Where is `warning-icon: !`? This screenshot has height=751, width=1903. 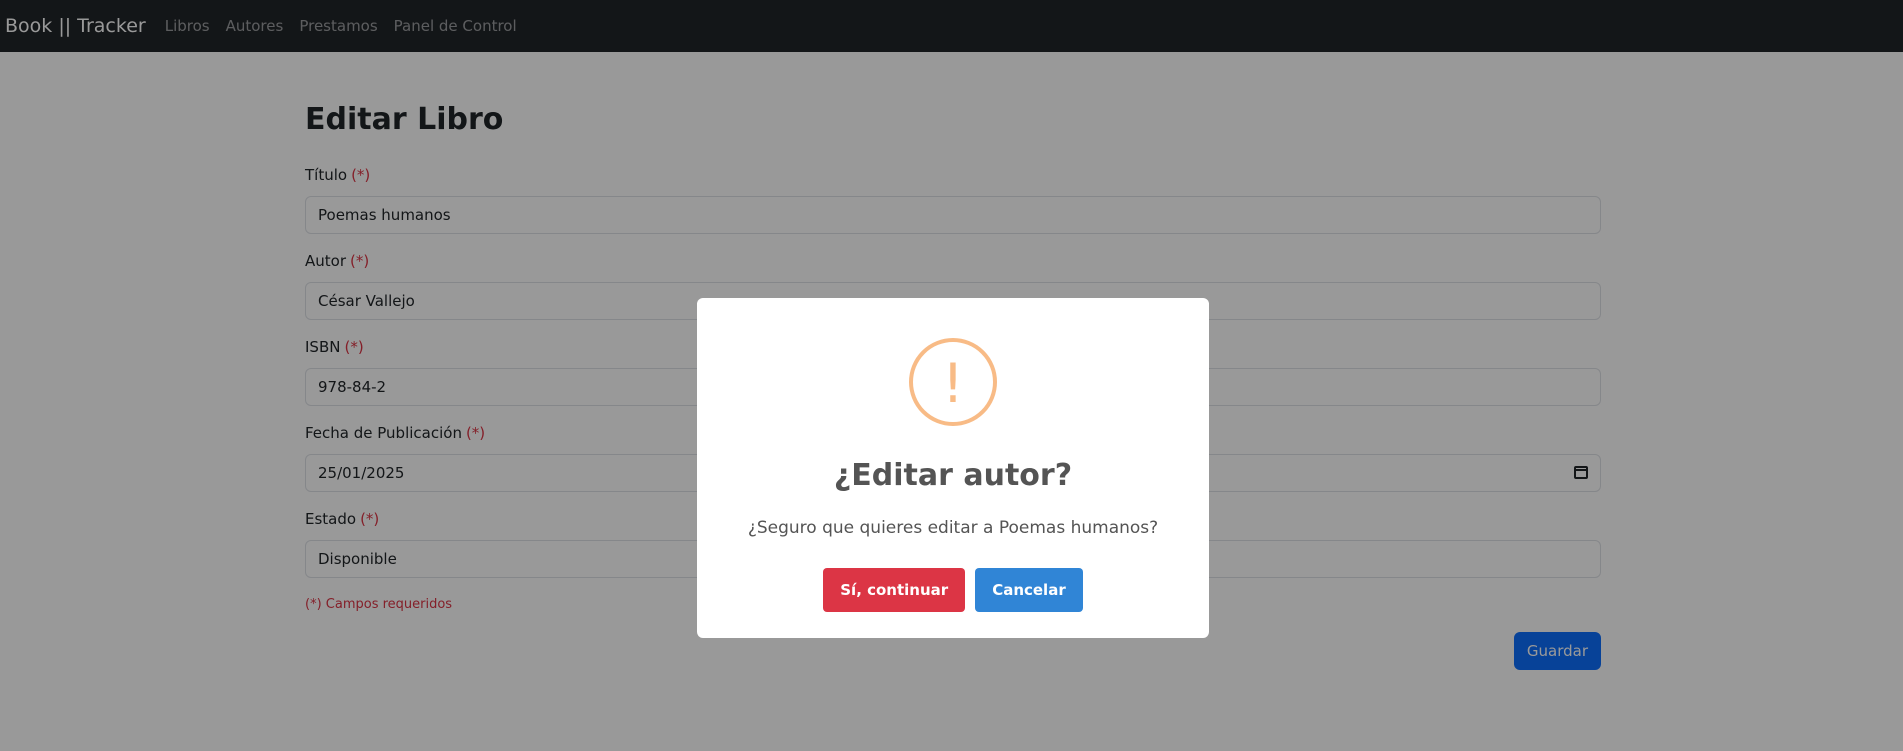
warning-icon: ! is located at coordinates (953, 382).